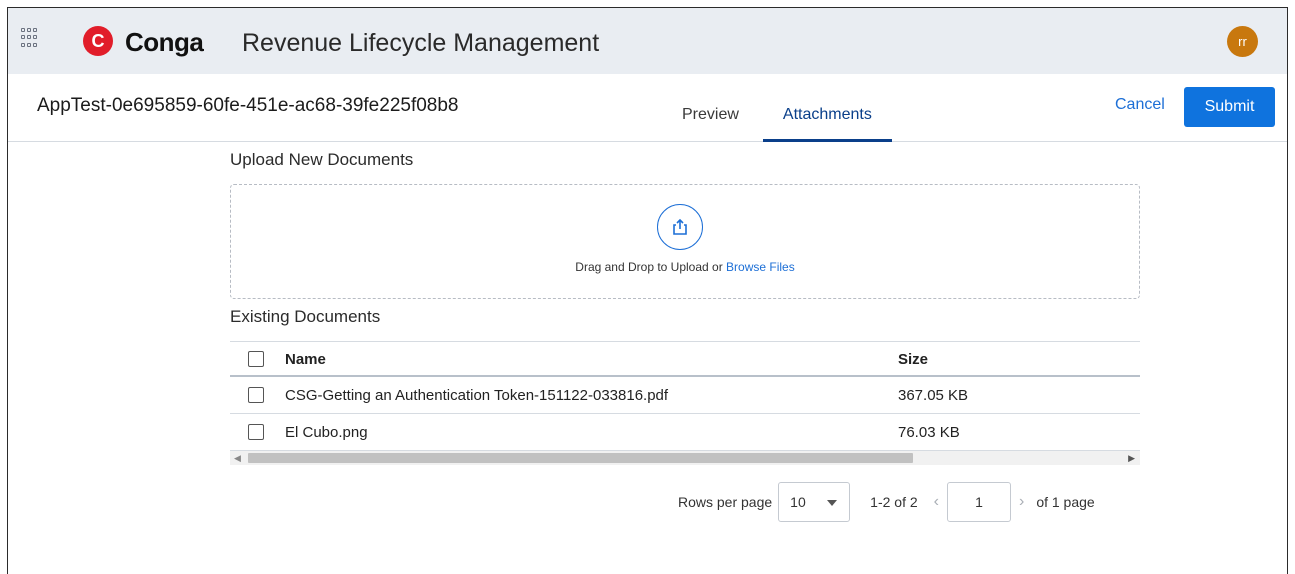 The width and height of the screenshot is (1295, 574). I want to click on caret-down-icon, so click(832, 503).